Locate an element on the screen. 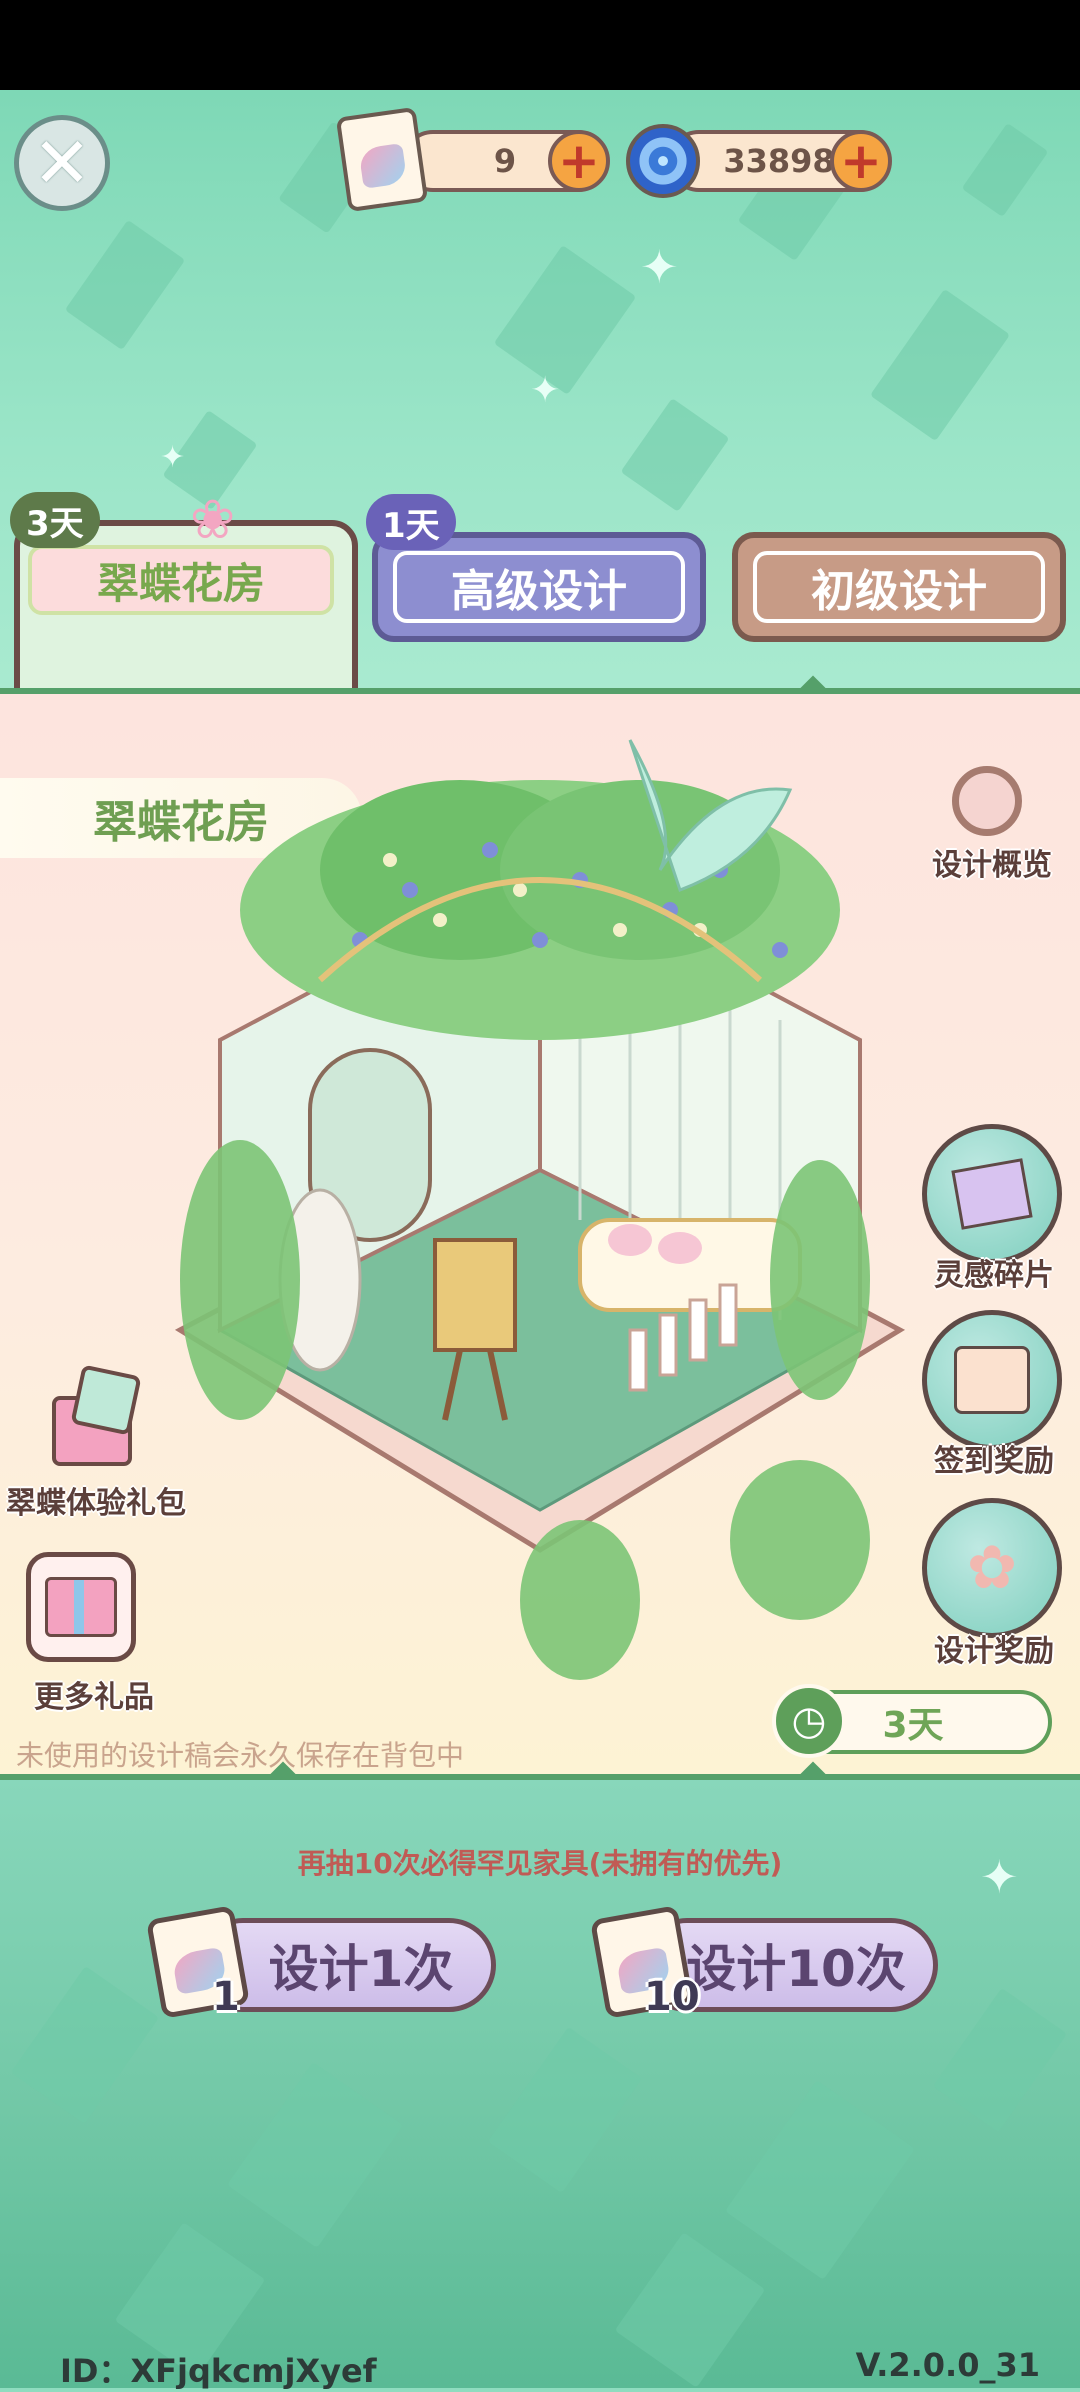  swirl-currency-icon is located at coordinates (663, 161).